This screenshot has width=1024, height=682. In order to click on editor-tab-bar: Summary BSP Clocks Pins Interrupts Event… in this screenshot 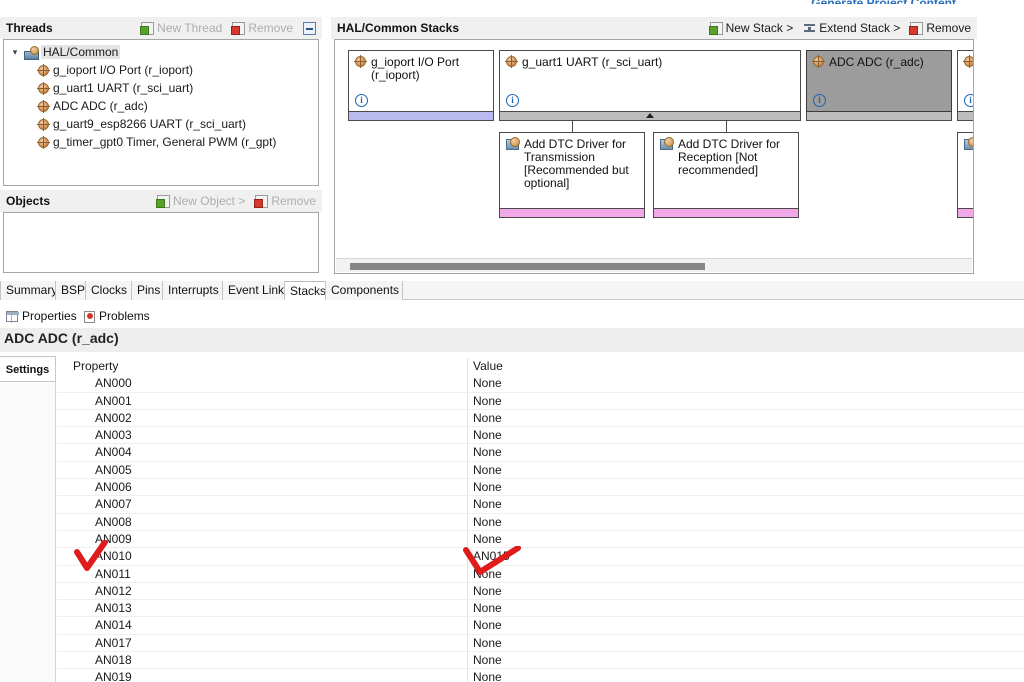, I will do `click(512, 290)`.